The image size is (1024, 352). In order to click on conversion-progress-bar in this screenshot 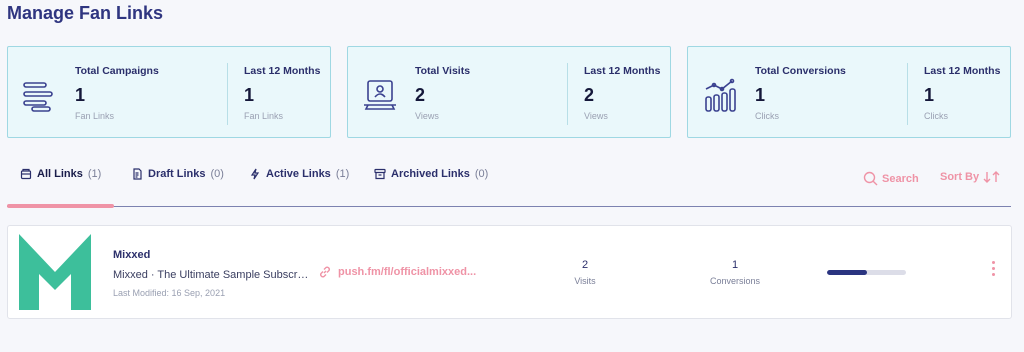, I will do `click(866, 272)`.